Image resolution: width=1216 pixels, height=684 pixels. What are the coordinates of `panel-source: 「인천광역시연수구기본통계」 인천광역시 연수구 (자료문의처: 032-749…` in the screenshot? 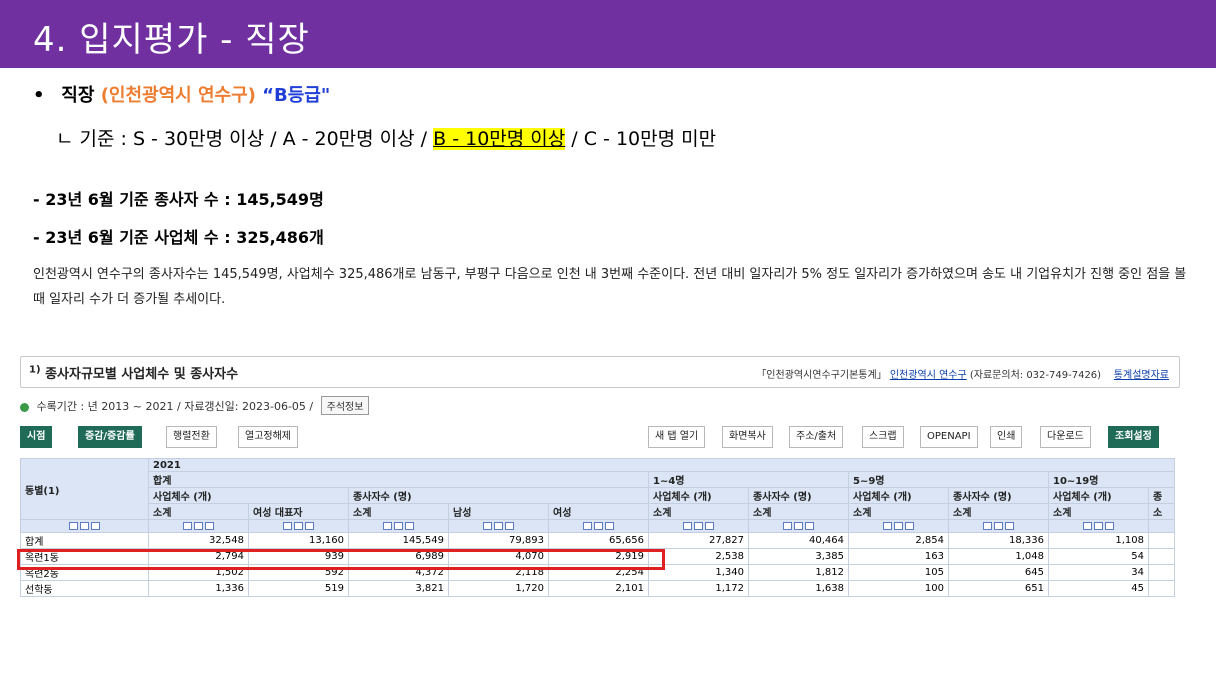 It's located at (962, 373).